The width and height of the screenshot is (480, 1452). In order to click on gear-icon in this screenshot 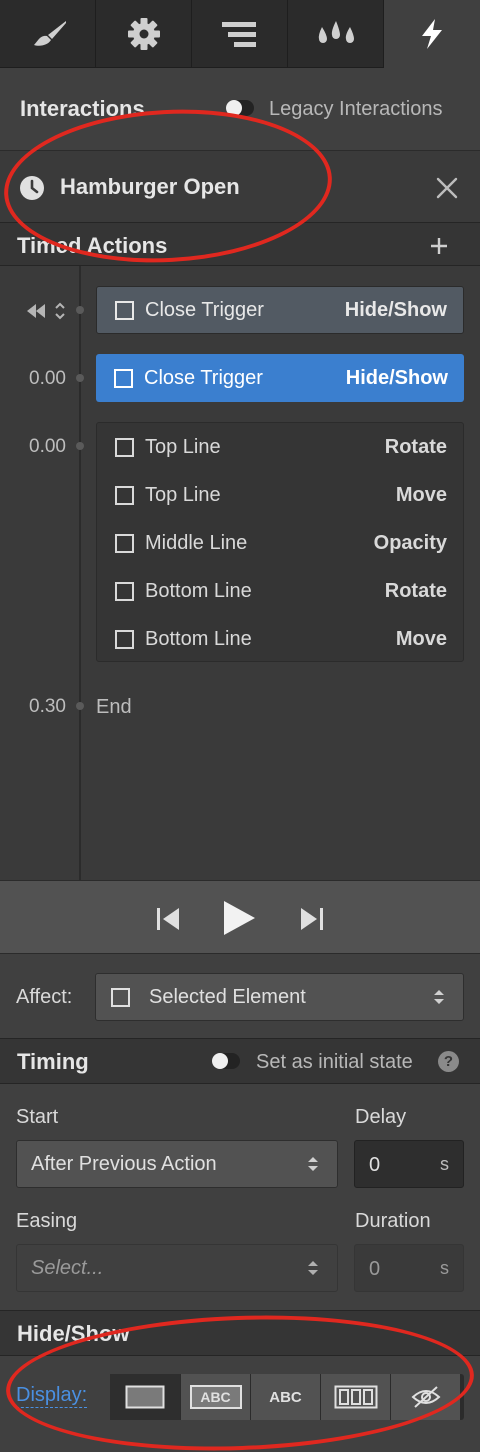, I will do `click(143, 33)`.